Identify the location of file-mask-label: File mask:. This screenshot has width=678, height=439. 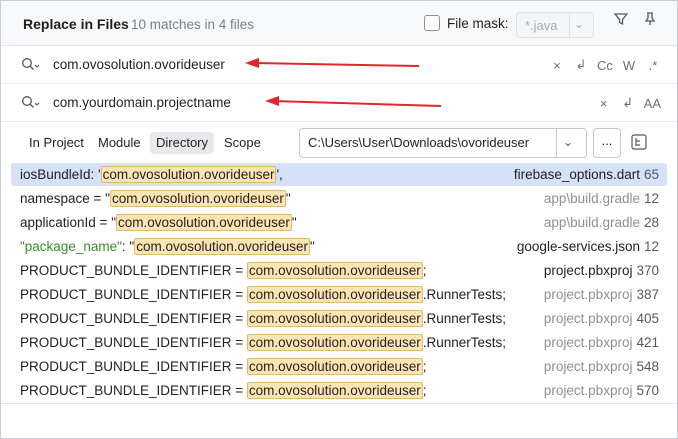
(478, 23).